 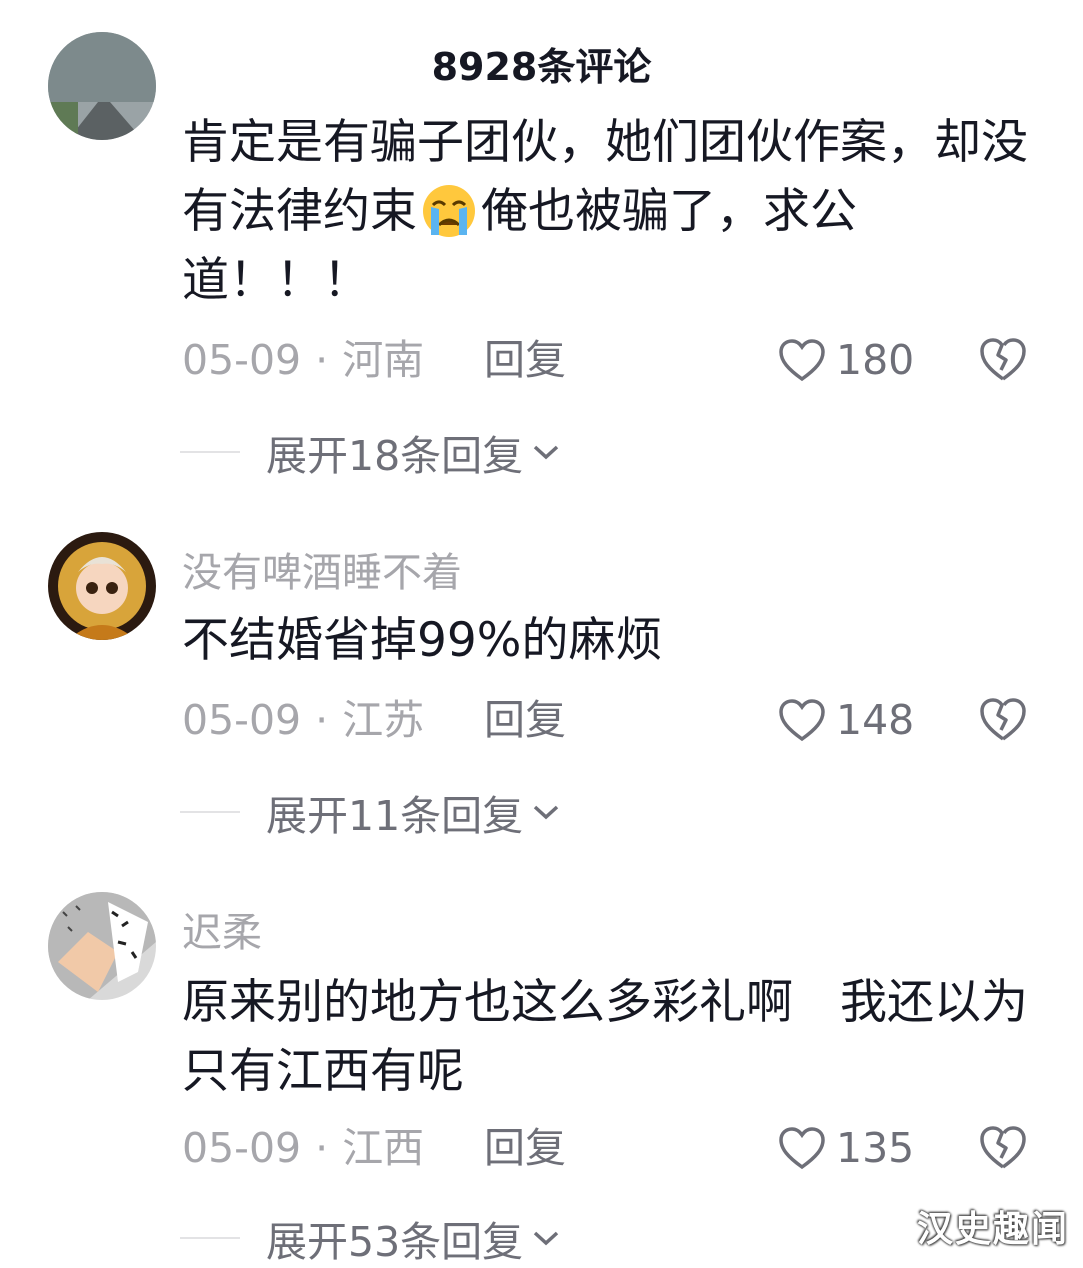 I want to click on comment-location: 江西, so click(x=383, y=1148).